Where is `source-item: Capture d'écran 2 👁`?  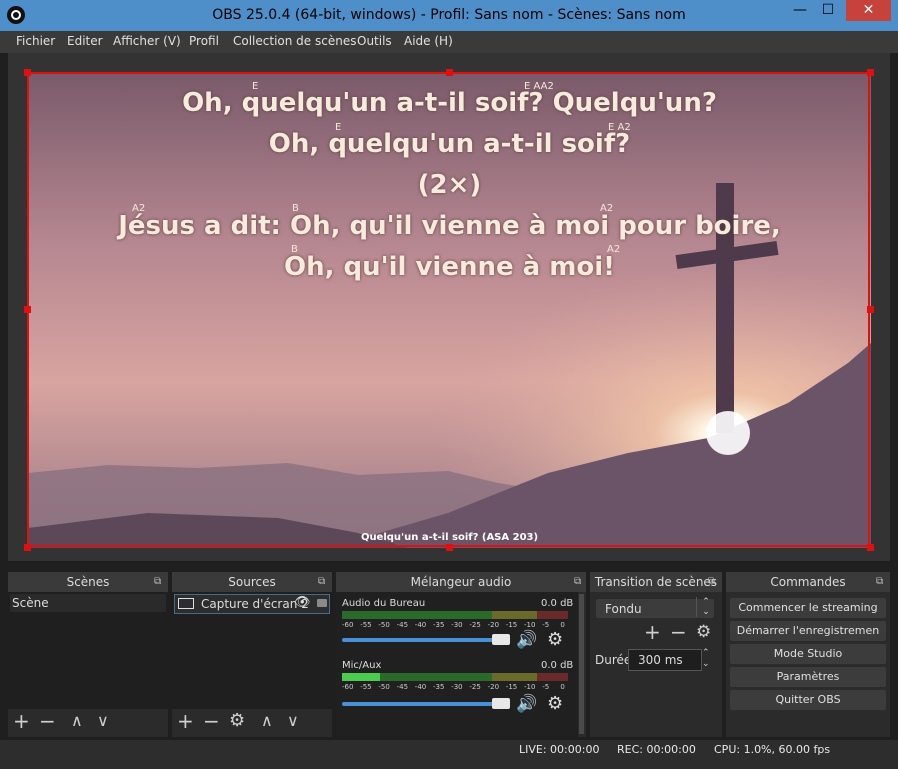
source-item: Capture d'écran 2 👁 is located at coordinates (252, 604).